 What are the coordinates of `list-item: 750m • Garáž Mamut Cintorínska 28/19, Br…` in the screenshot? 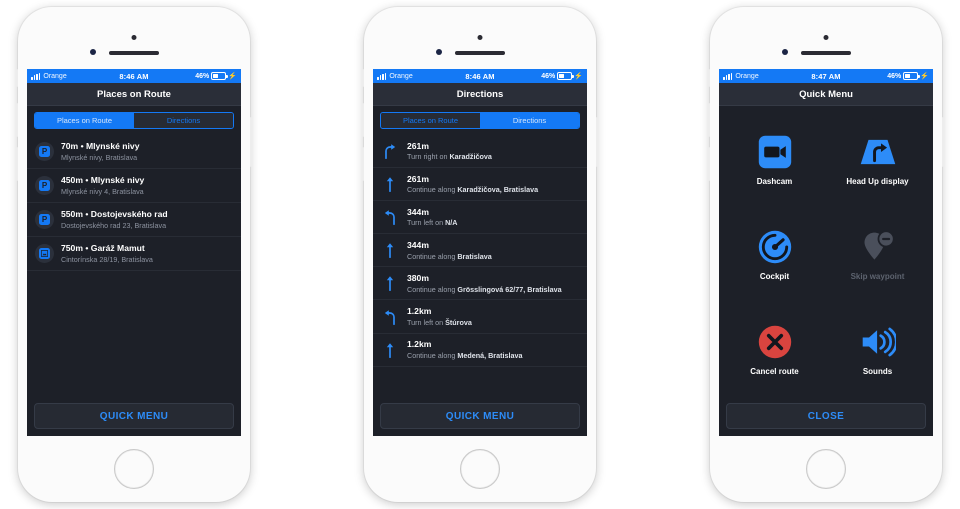 It's located at (134, 254).